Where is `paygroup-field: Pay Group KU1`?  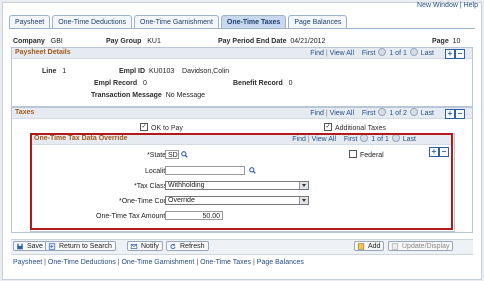 paygroup-field: Pay Group KU1 is located at coordinates (133, 41).